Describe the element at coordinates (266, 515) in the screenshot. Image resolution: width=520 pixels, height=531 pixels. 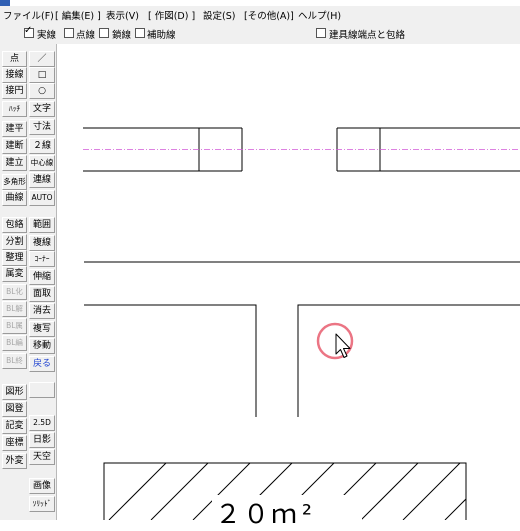
I see `area-label: ２０ｍ²` at that location.